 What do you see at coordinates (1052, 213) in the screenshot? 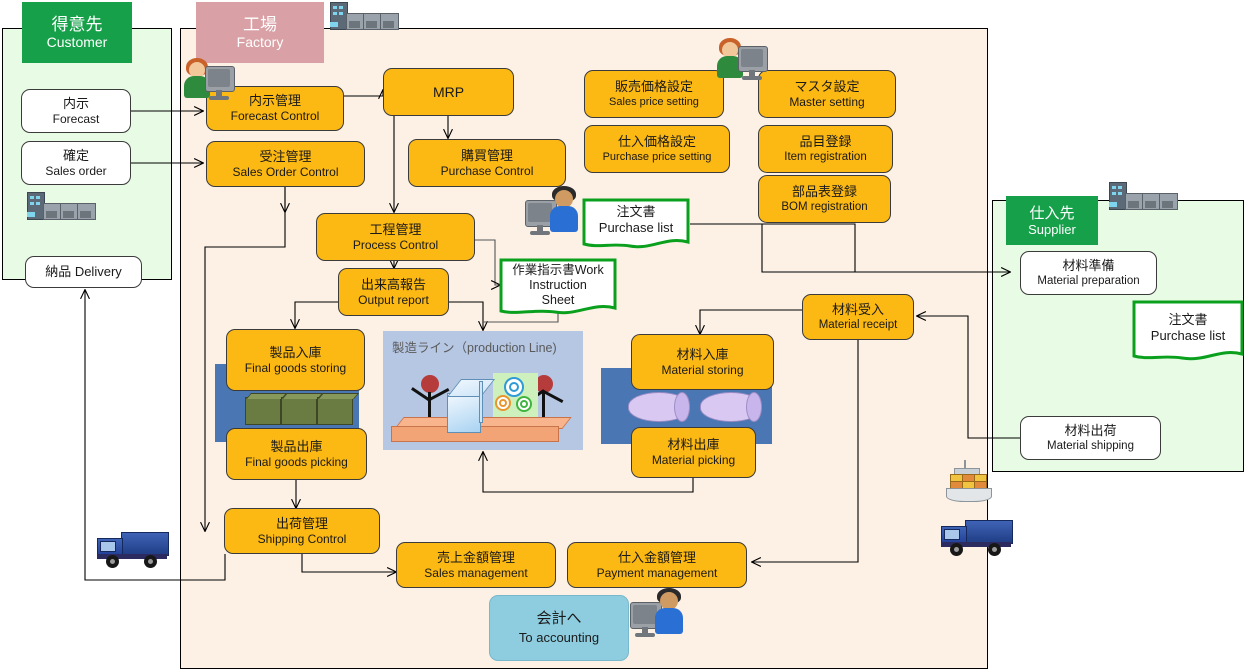
I see `zone-supplier-jp: 仕入先` at bounding box center [1052, 213].